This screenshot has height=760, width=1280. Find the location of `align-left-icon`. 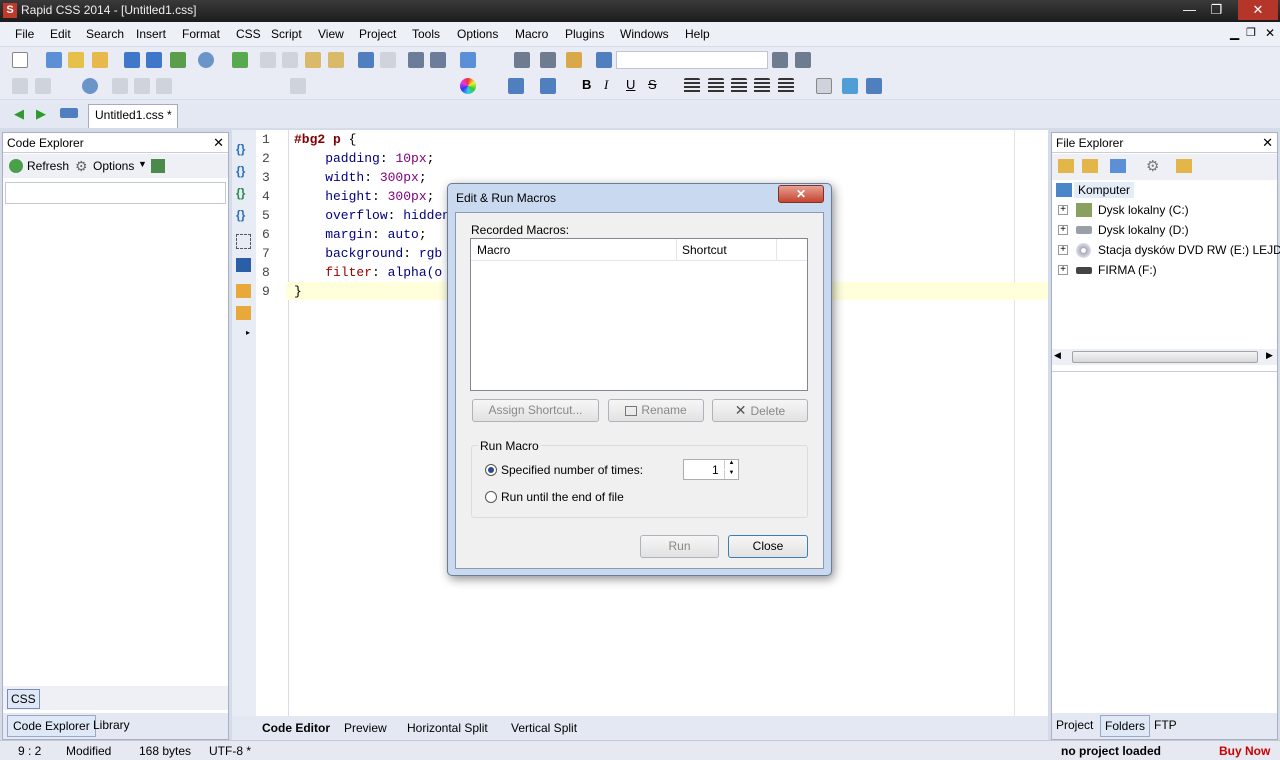

align-left-icon is located at coordinates (692, 86).